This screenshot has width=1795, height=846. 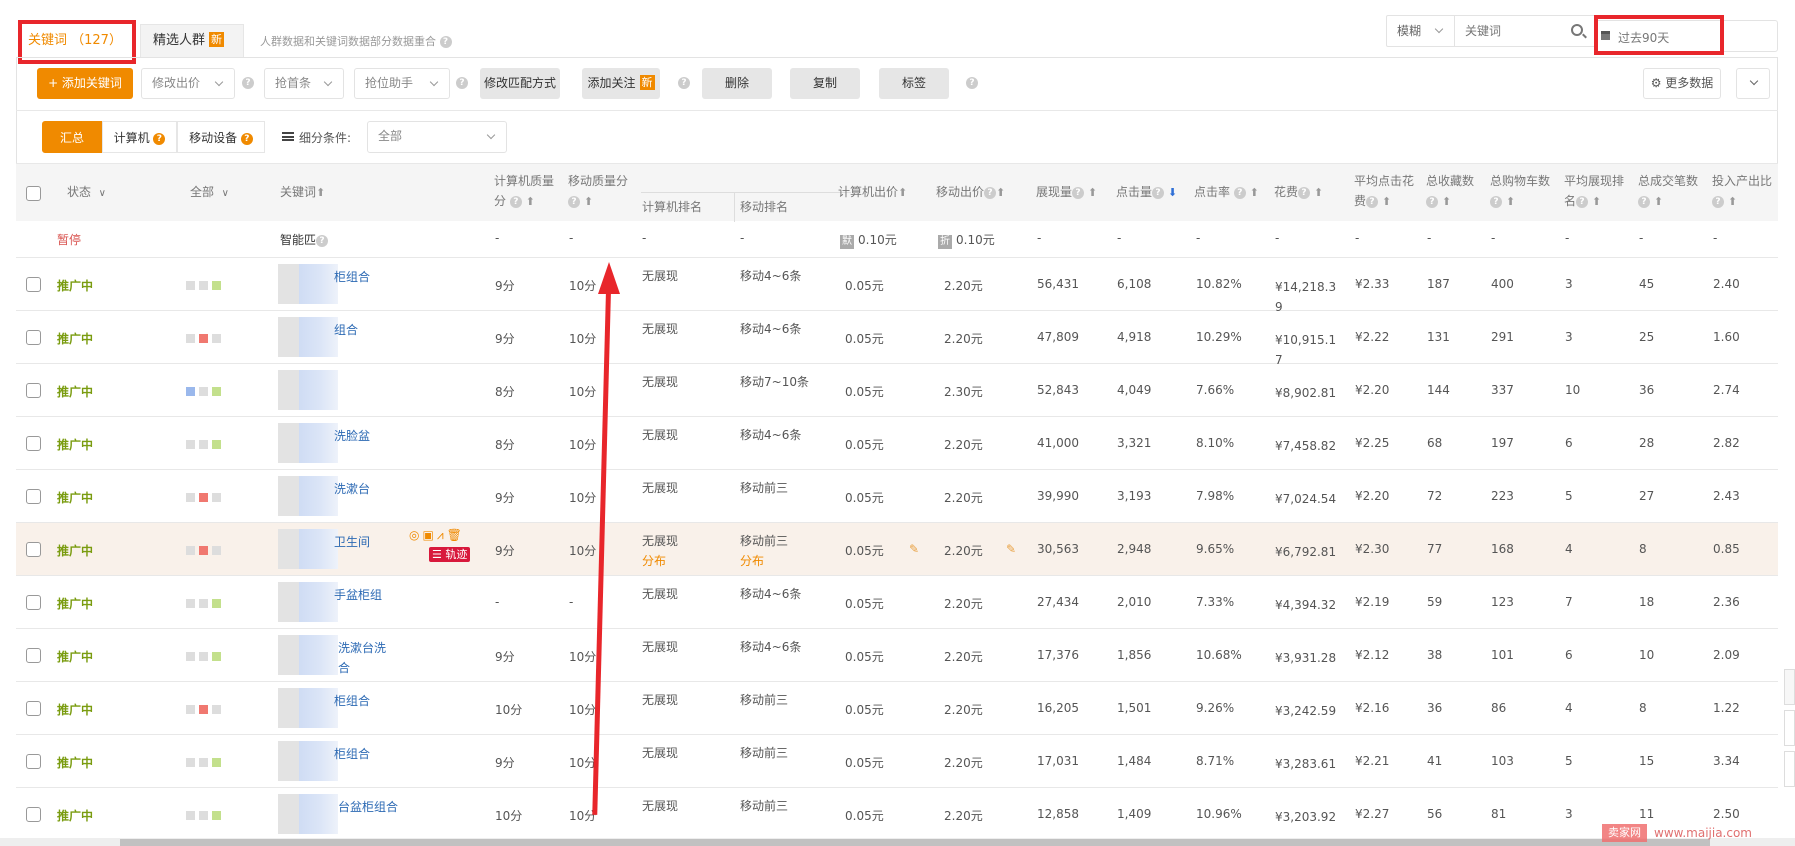 I want to click on col-all: 全部 ∨, so click(x=209, y=193).